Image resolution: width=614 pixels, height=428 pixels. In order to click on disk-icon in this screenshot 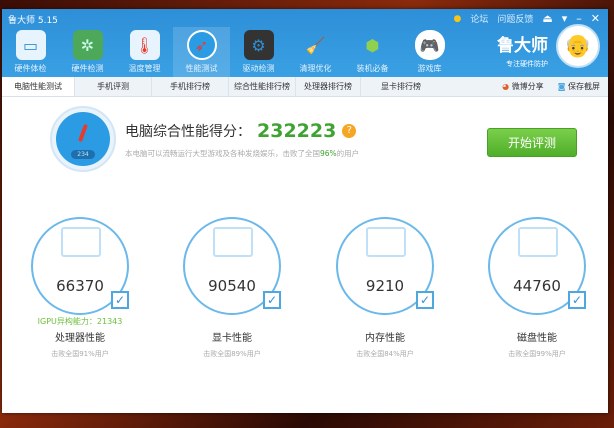, I will do `click(538, 242)`.